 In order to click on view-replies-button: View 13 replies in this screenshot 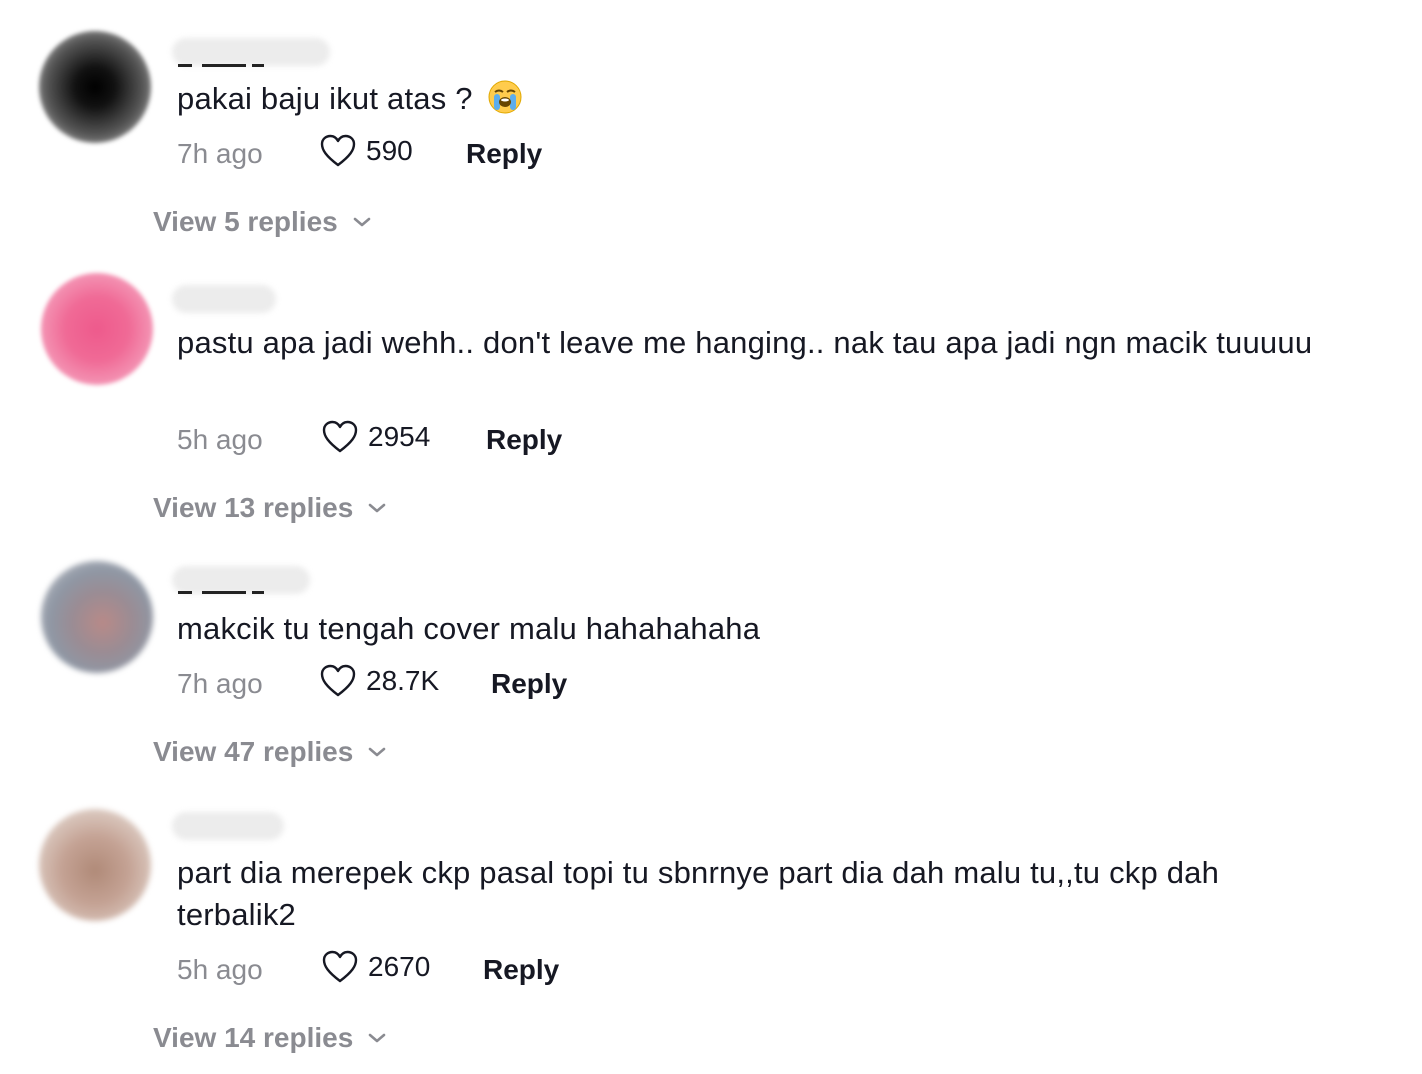, I will do `click(270, 508)`.